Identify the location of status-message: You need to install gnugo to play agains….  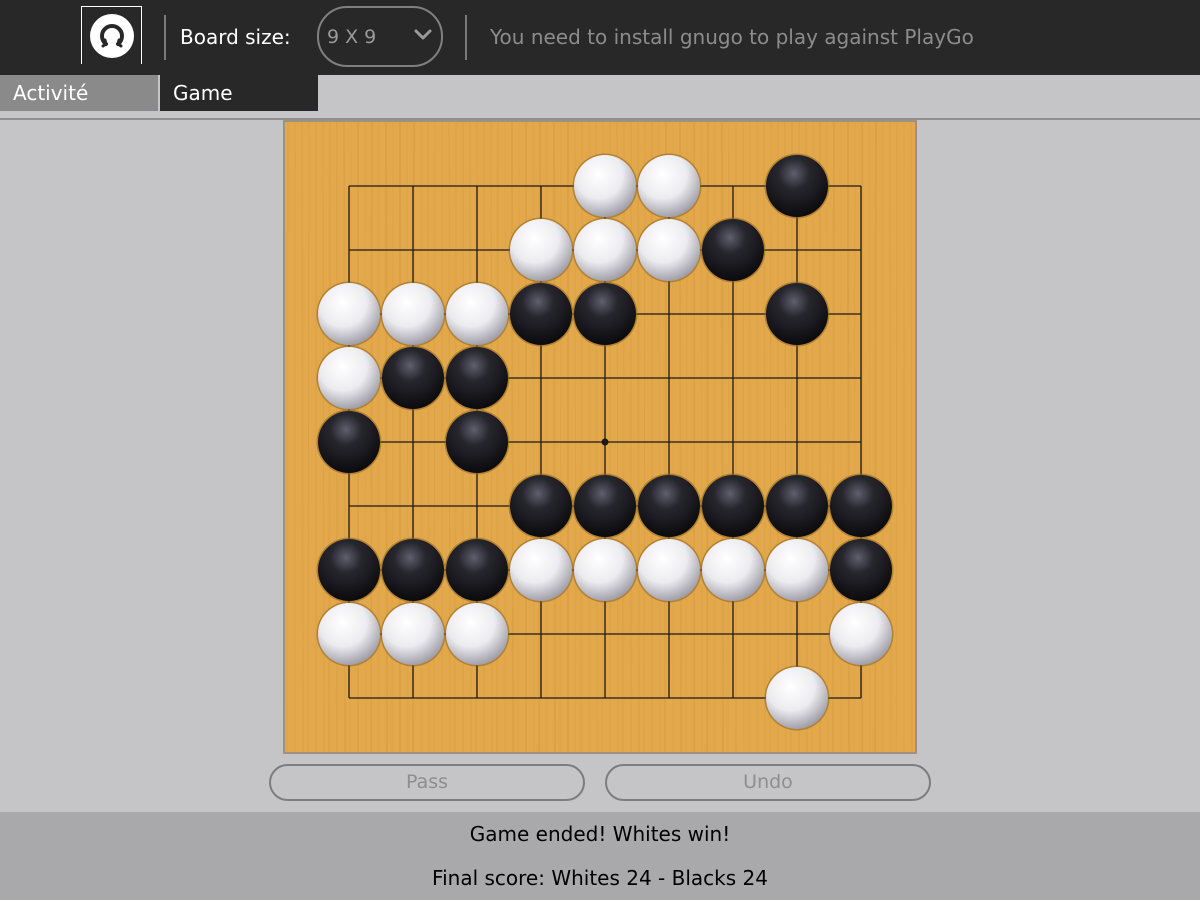
(732, 37).